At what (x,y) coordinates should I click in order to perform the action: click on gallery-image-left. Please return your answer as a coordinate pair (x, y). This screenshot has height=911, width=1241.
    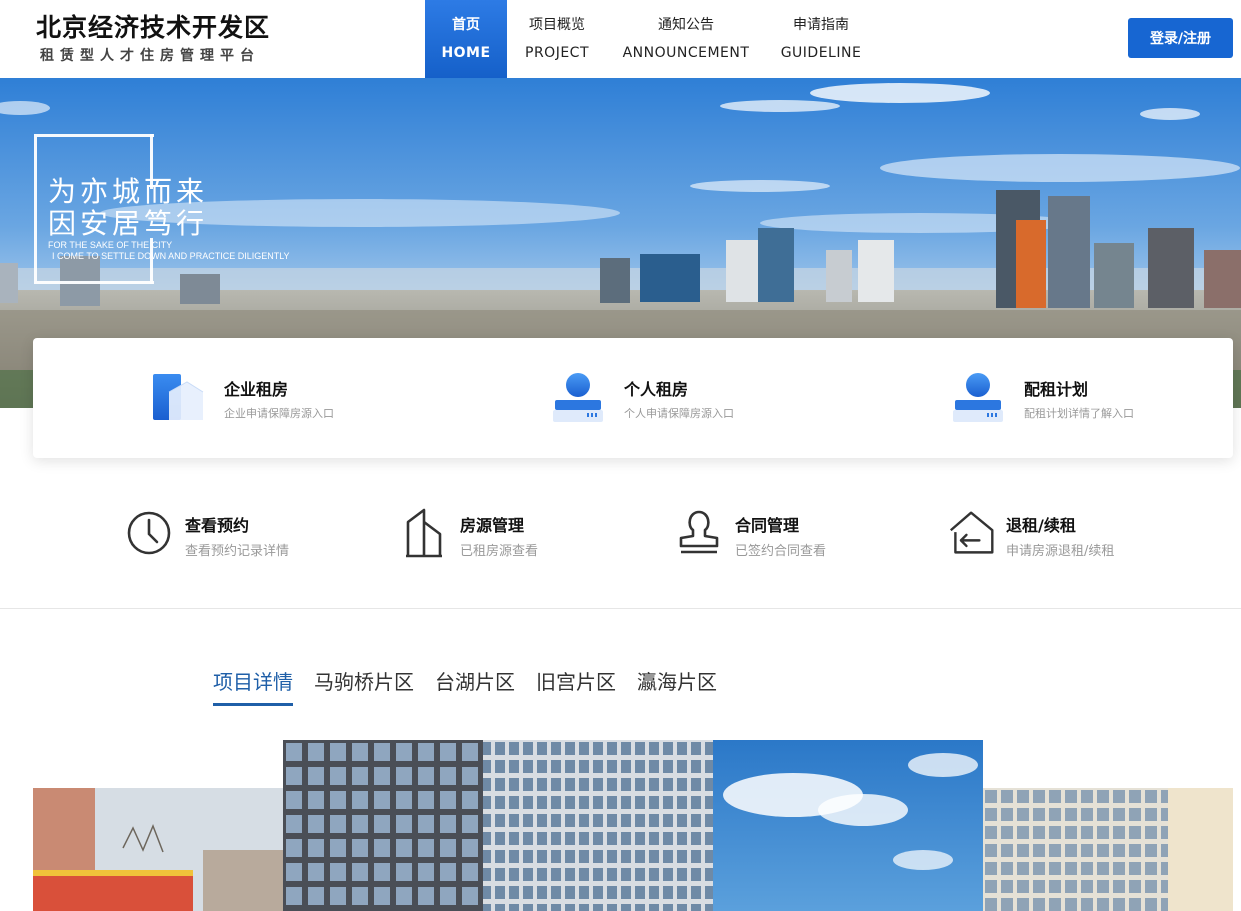
    Looking at the image, I should click on (158, 849).